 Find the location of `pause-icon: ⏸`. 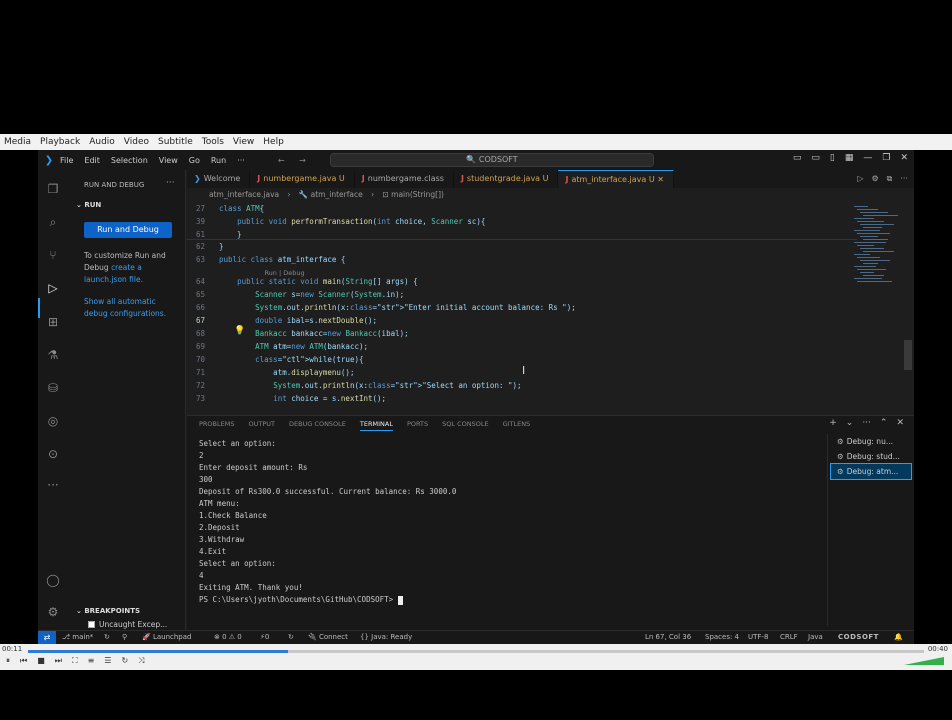

pause-icon: ⏸ is located at coordinates (8, 661).